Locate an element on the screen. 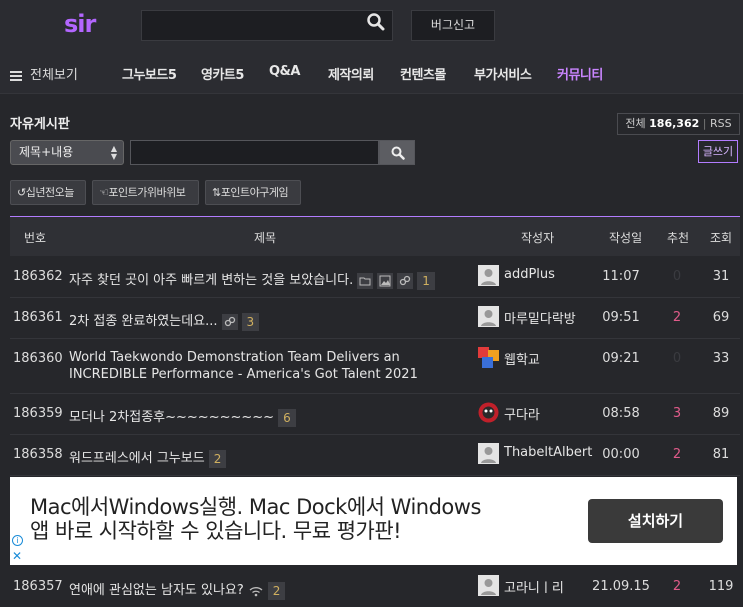  image-icon is located at coordinates (385, 280).